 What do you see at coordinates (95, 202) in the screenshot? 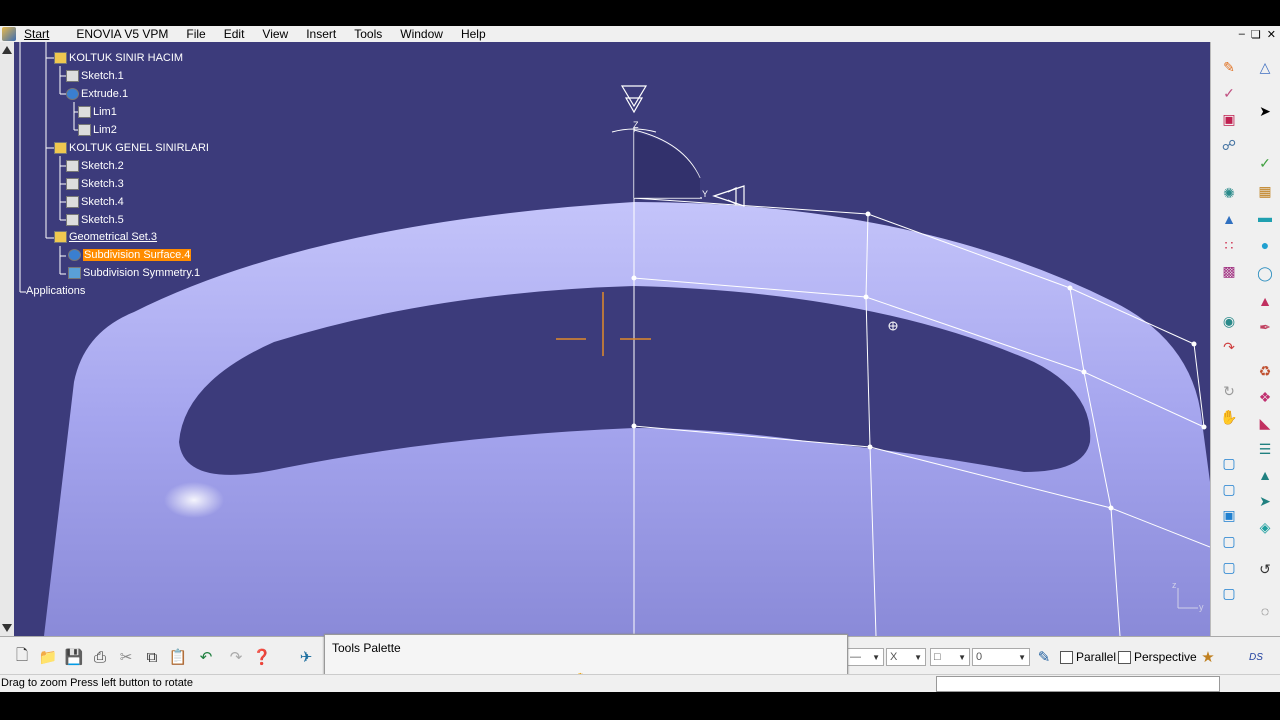
I see `tree-node-sketch-4: Sketch.4` at bounding box center [95, 202].